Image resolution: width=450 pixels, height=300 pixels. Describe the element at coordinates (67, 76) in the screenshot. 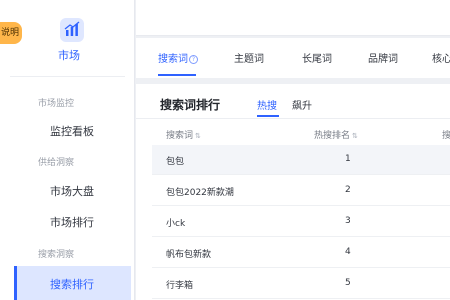

I see `sidebar-divider` at that location.